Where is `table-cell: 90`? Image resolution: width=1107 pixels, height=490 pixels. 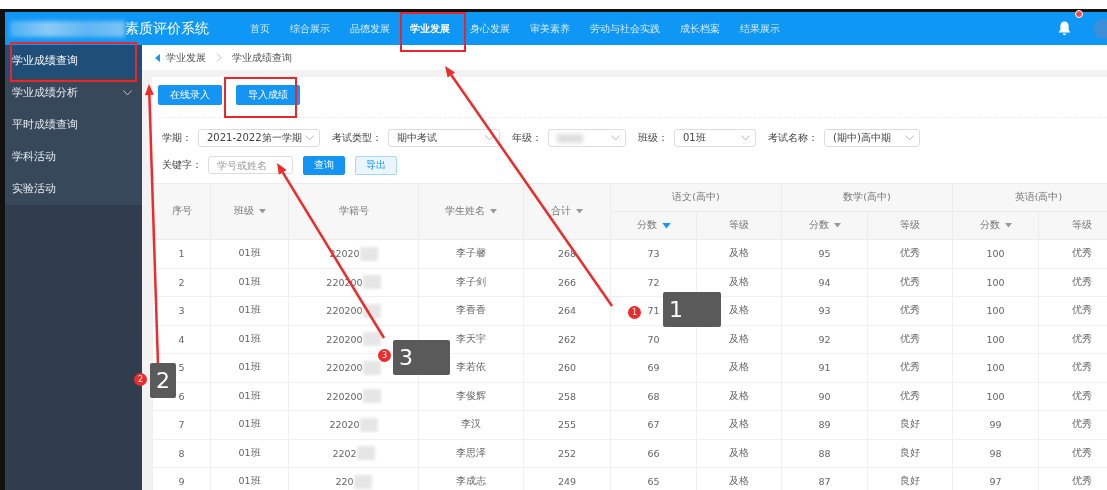 table-cell: 90 is located at coordinates (824, 396).